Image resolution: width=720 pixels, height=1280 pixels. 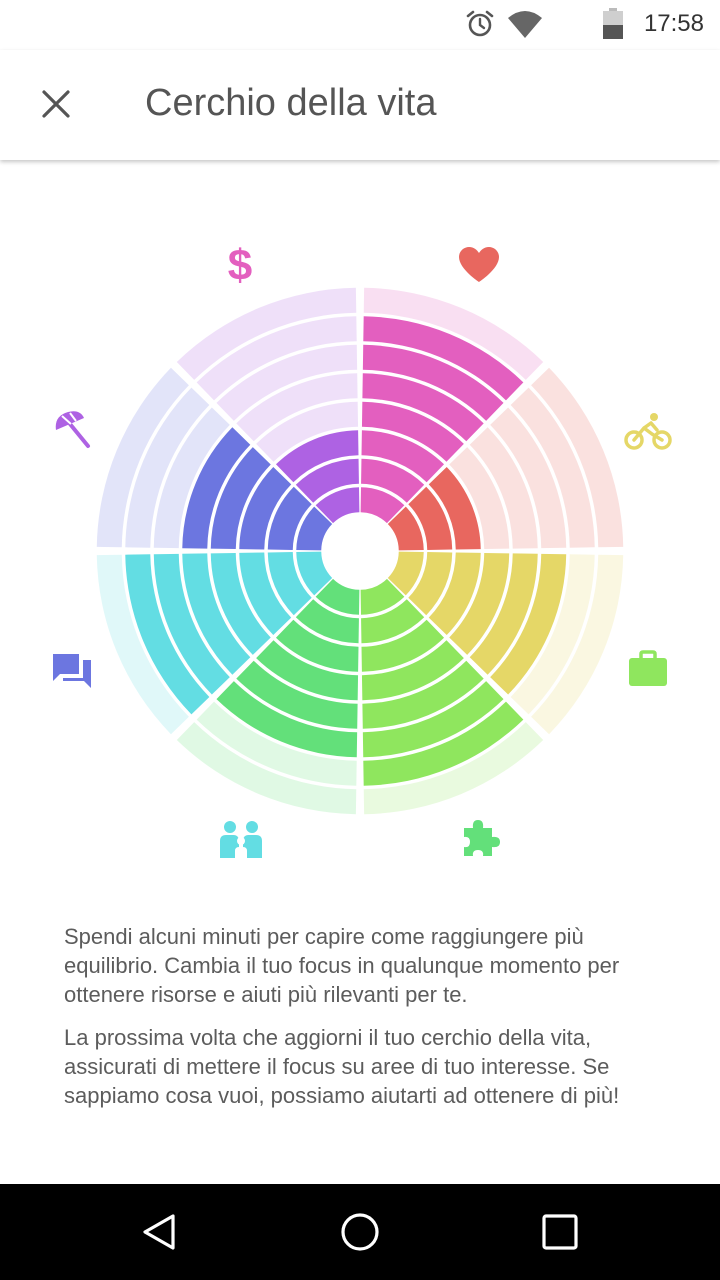 I want to click on close-button, so click(x=56, y=104).